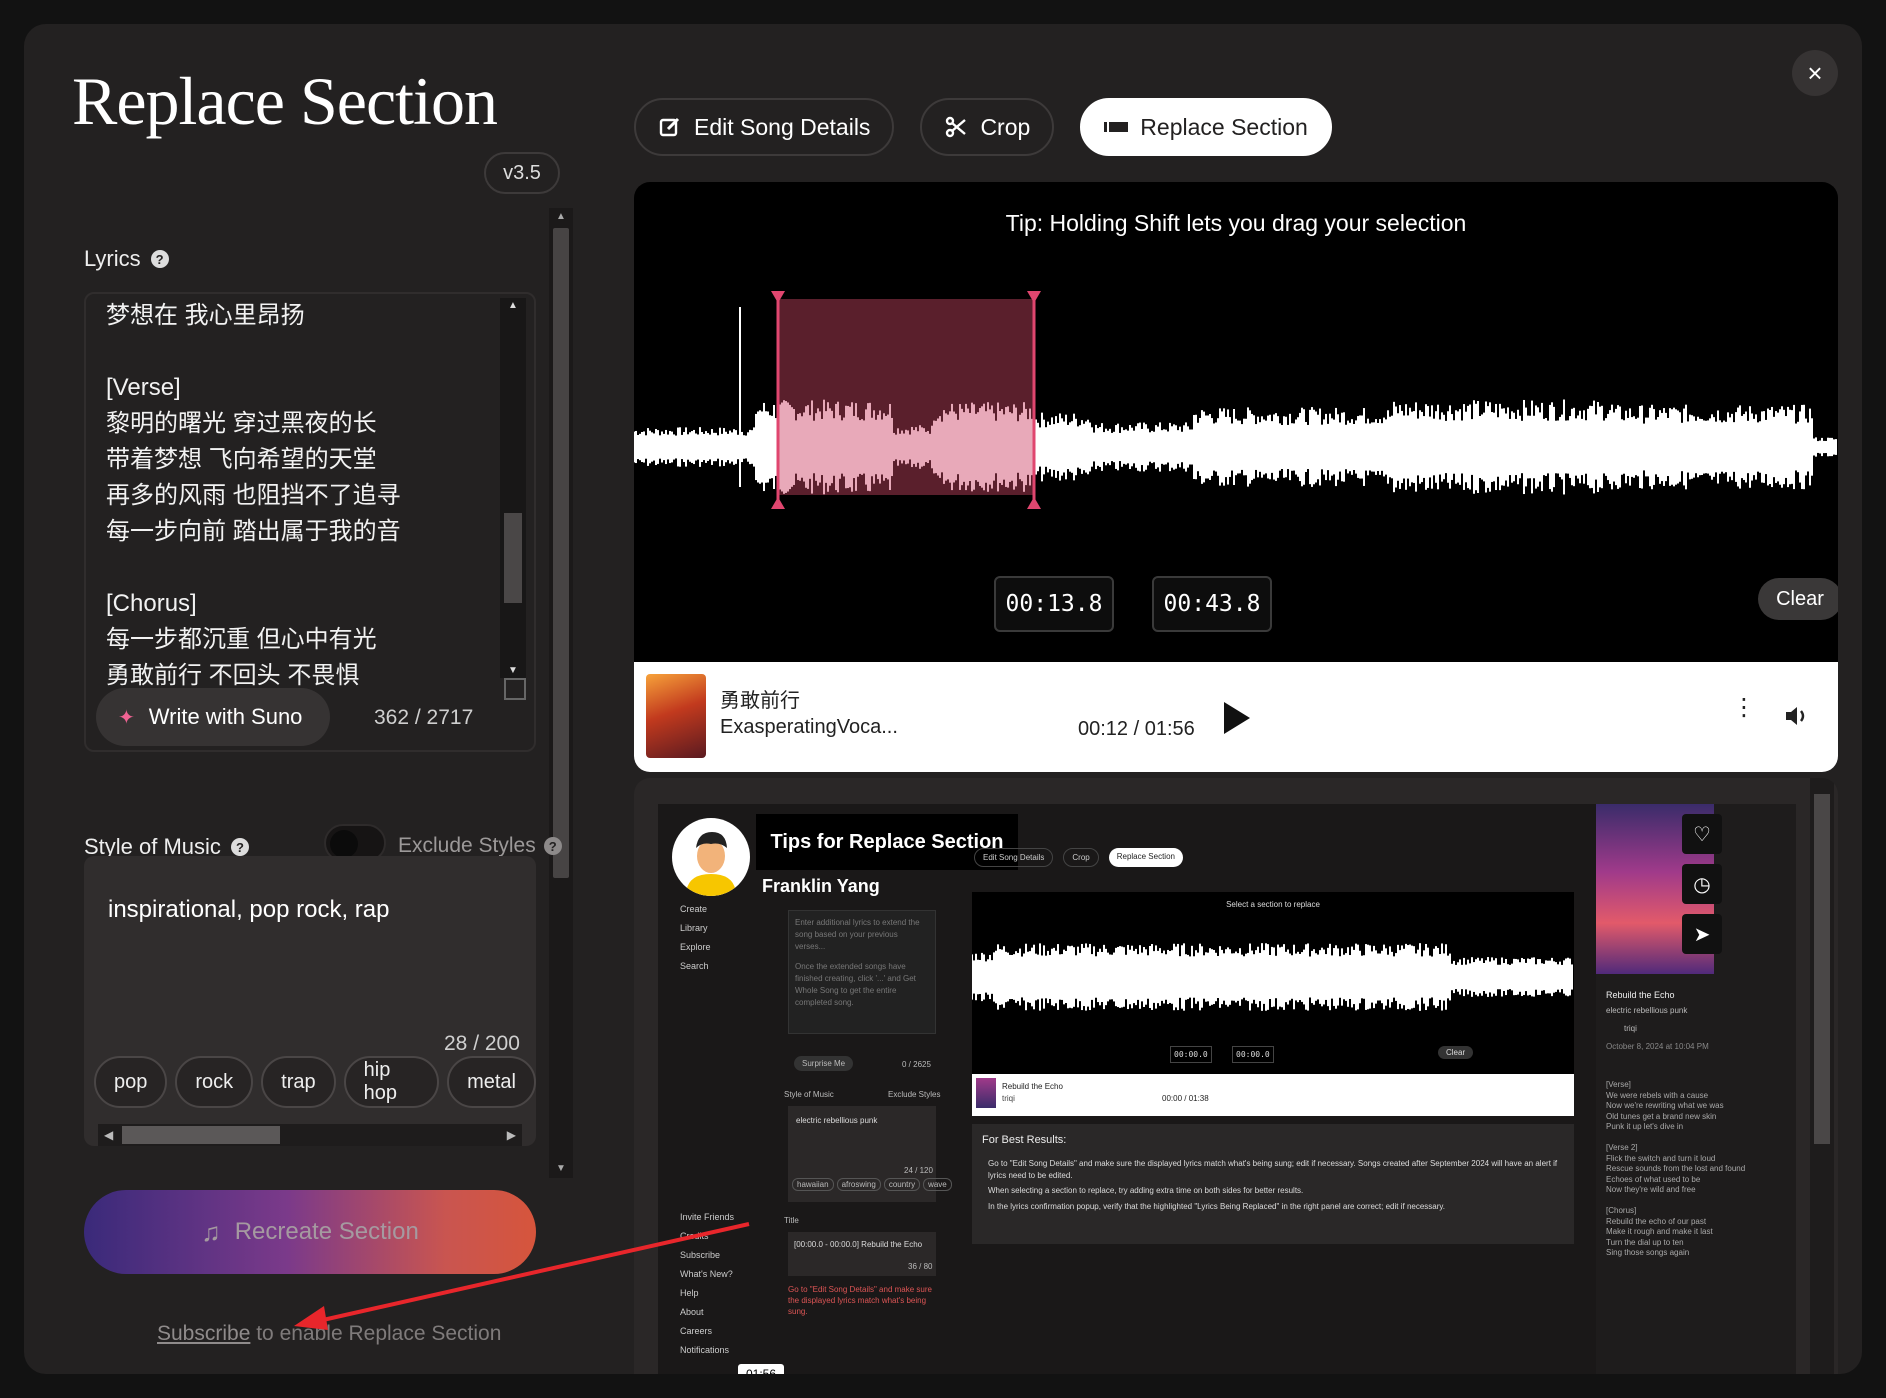  What do you see at coordinates (813, 1184) in the screenshot?
I see `mini-chip: hawaiian` at bounding box center [813, 1184].